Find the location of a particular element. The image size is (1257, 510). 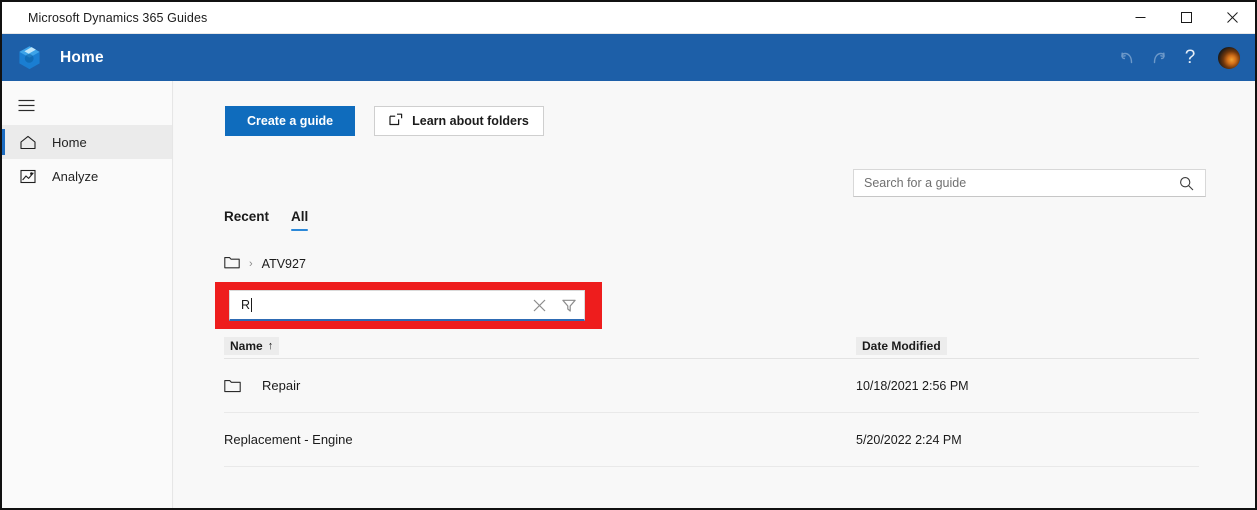

sidebar-item-label: Analyze is located at coordinates (75, 176).